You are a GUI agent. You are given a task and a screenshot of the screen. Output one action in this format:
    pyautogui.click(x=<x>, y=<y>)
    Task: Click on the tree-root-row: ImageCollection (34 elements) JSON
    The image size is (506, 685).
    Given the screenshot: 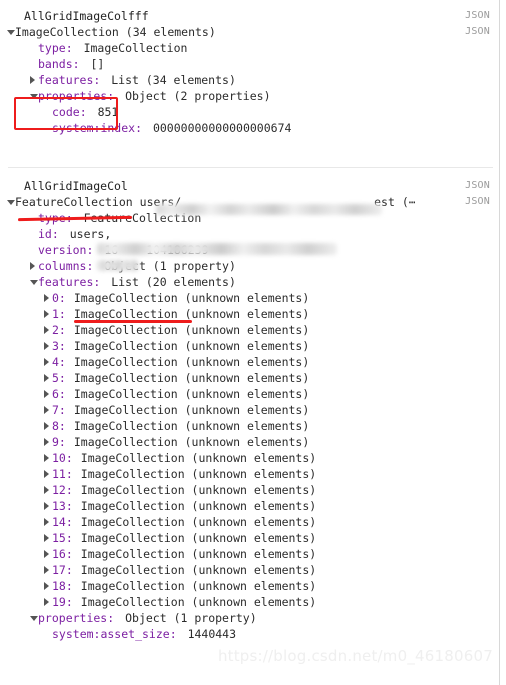 What is the action you would take?
    pyautogui.click(x=249, y=32)
    